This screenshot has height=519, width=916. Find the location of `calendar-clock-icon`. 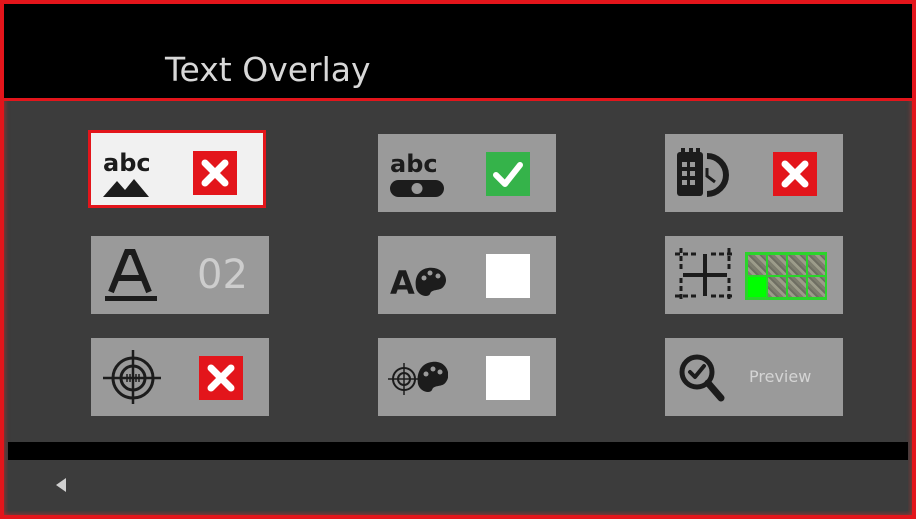

calendar-clock-icon is located at coordinates (703, 172).